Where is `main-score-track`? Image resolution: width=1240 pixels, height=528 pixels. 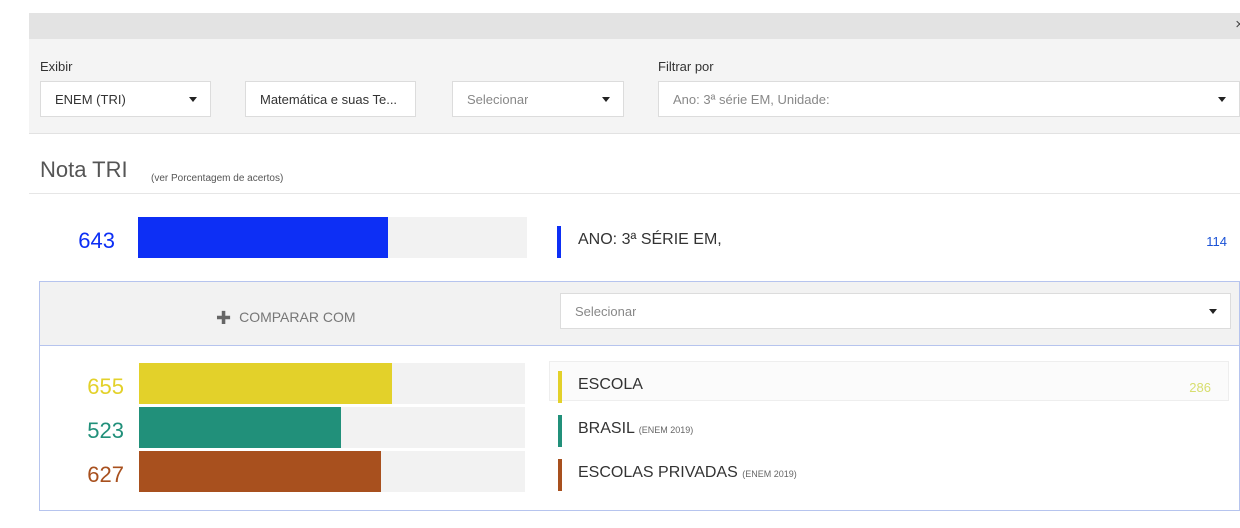 main-score-track is located at coordinates (332, 237).